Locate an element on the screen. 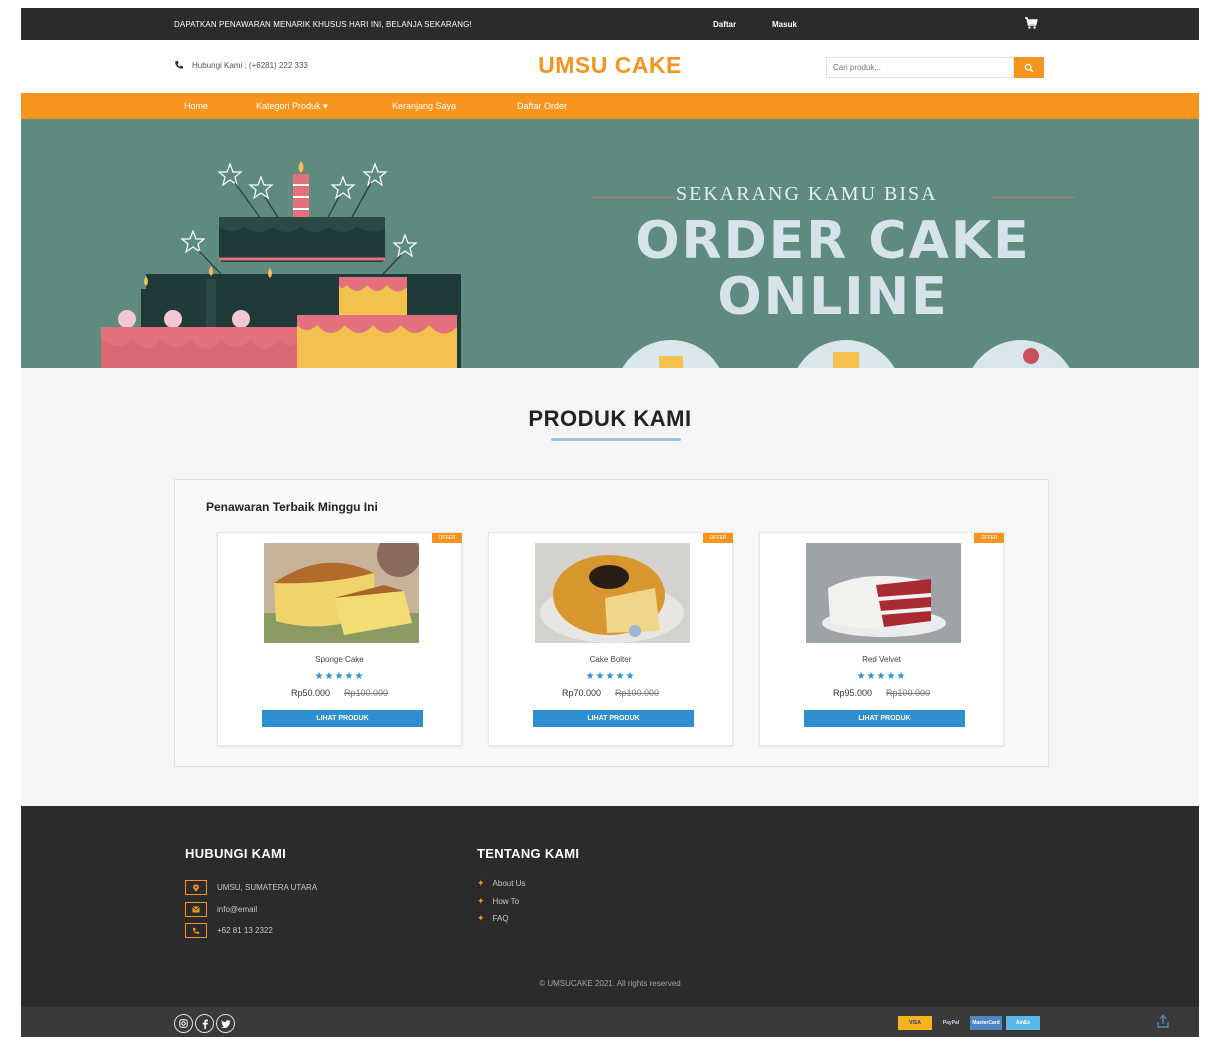 The width and height of the screenshot is (1211, 1037). product-name: Sponge Cake is located at coordinates (339, 659).